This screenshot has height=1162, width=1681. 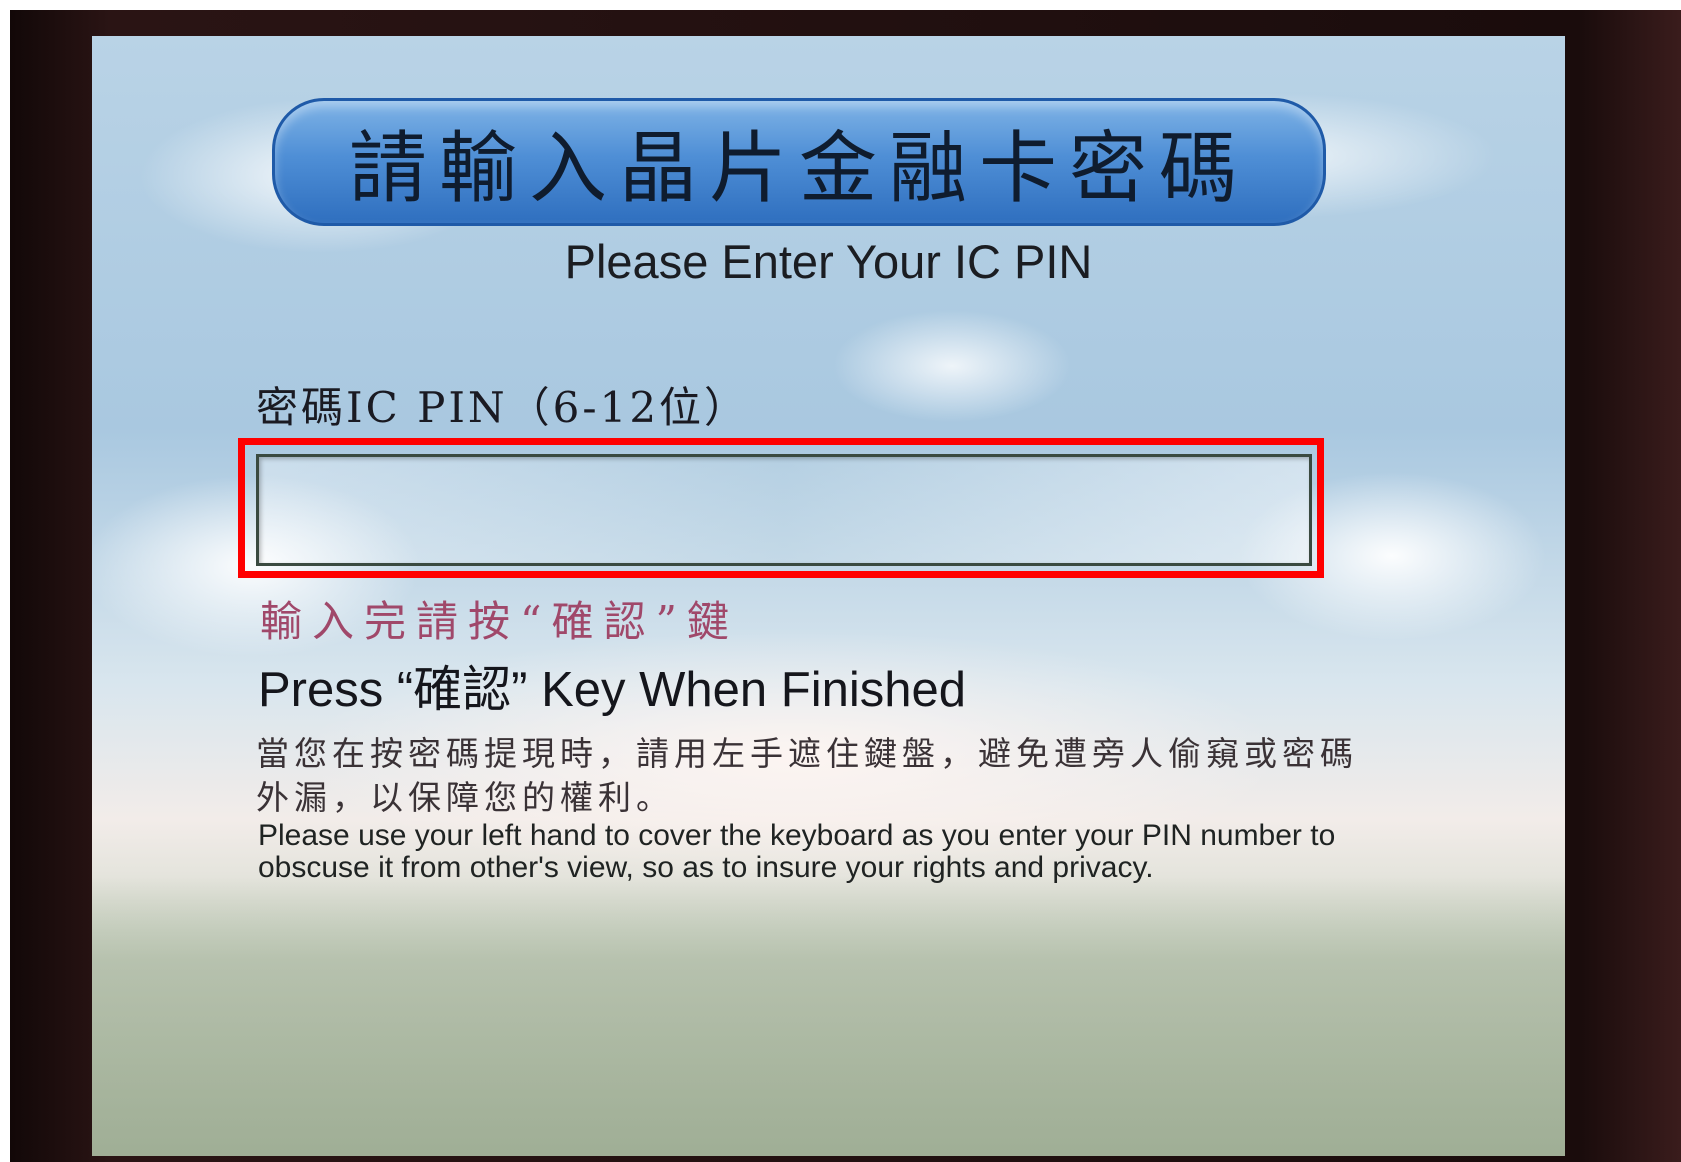 What do you see at coordinates (612, 690) in the screenshot?
I see `confirm-hint-en: Press “確認” Key When Finished` at bounding box center [612, 690].